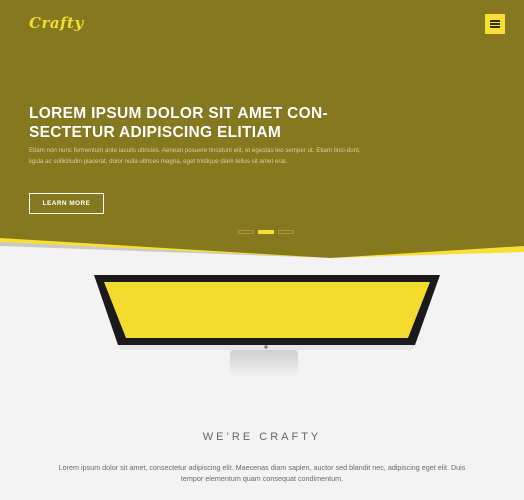  I want to click on hero-bottom-wedge, so click(262, 248).